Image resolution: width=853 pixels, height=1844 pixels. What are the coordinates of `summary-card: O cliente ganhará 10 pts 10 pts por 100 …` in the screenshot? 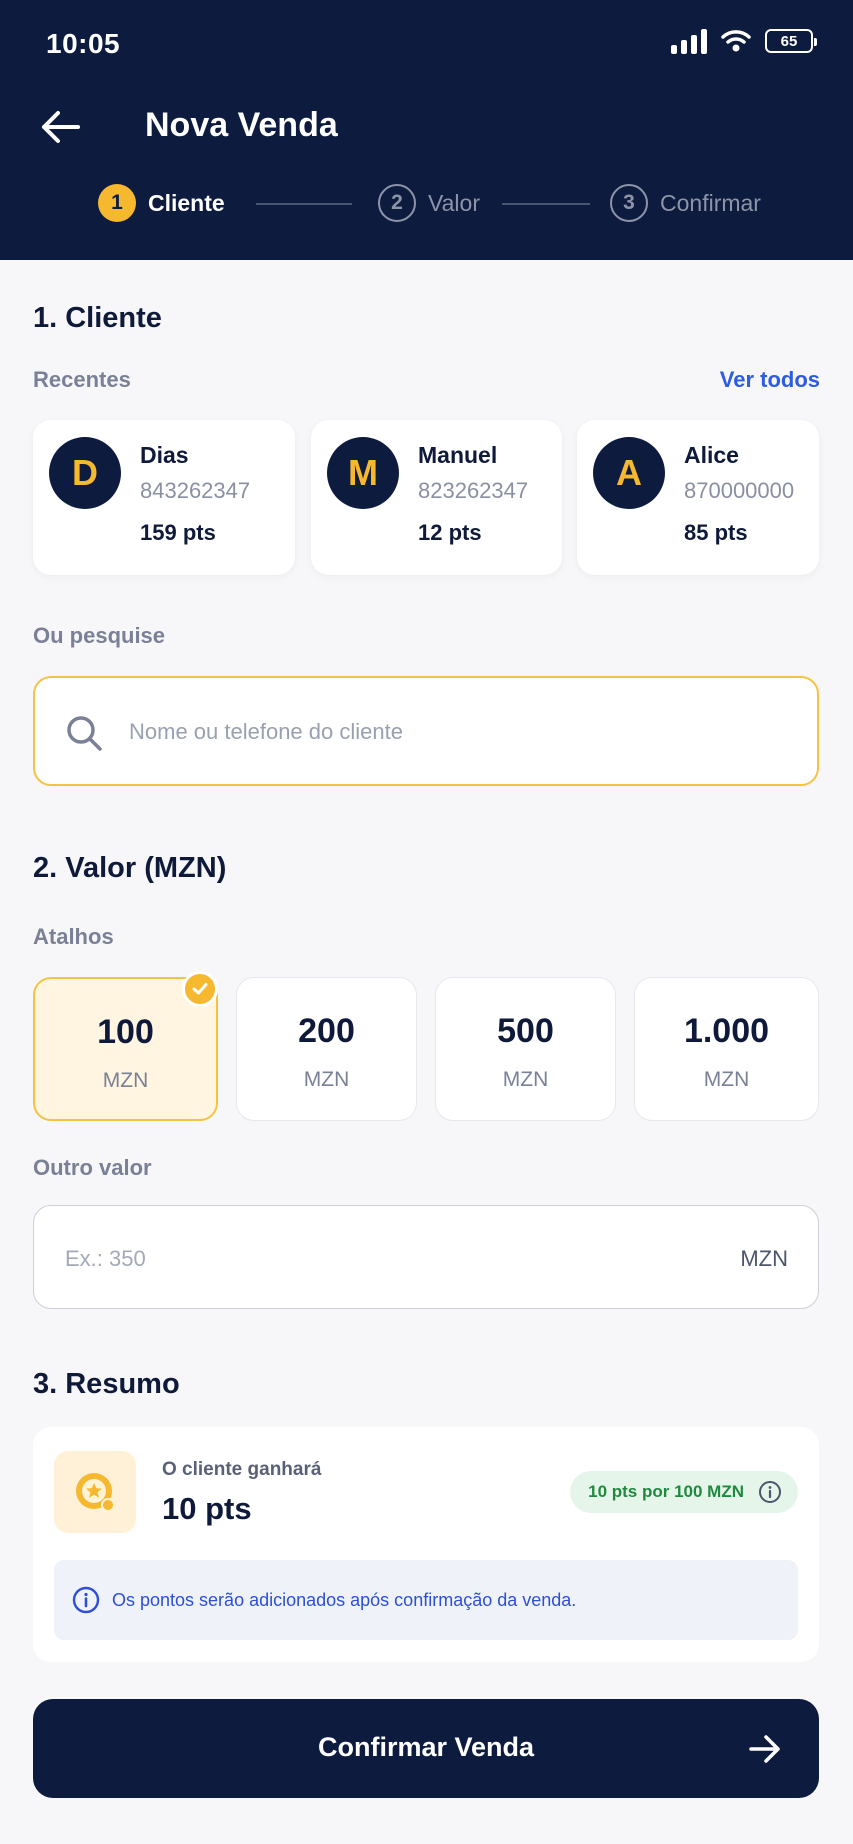 It's located at (426, 1544).